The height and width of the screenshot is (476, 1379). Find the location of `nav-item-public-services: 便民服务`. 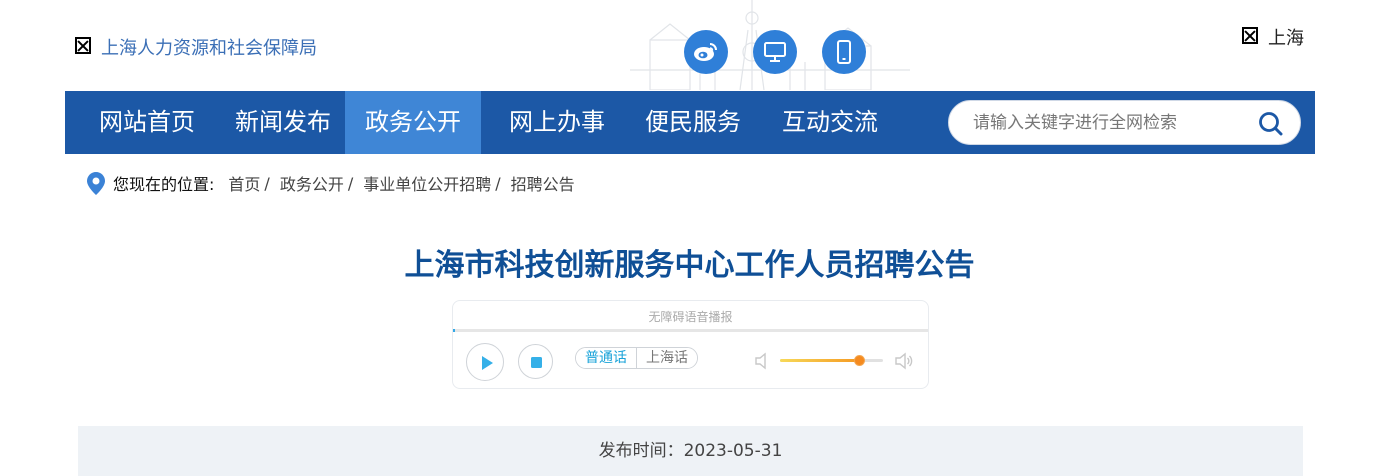

nav-item-public-services: 便民服务 is located at coordinates (693, 122).